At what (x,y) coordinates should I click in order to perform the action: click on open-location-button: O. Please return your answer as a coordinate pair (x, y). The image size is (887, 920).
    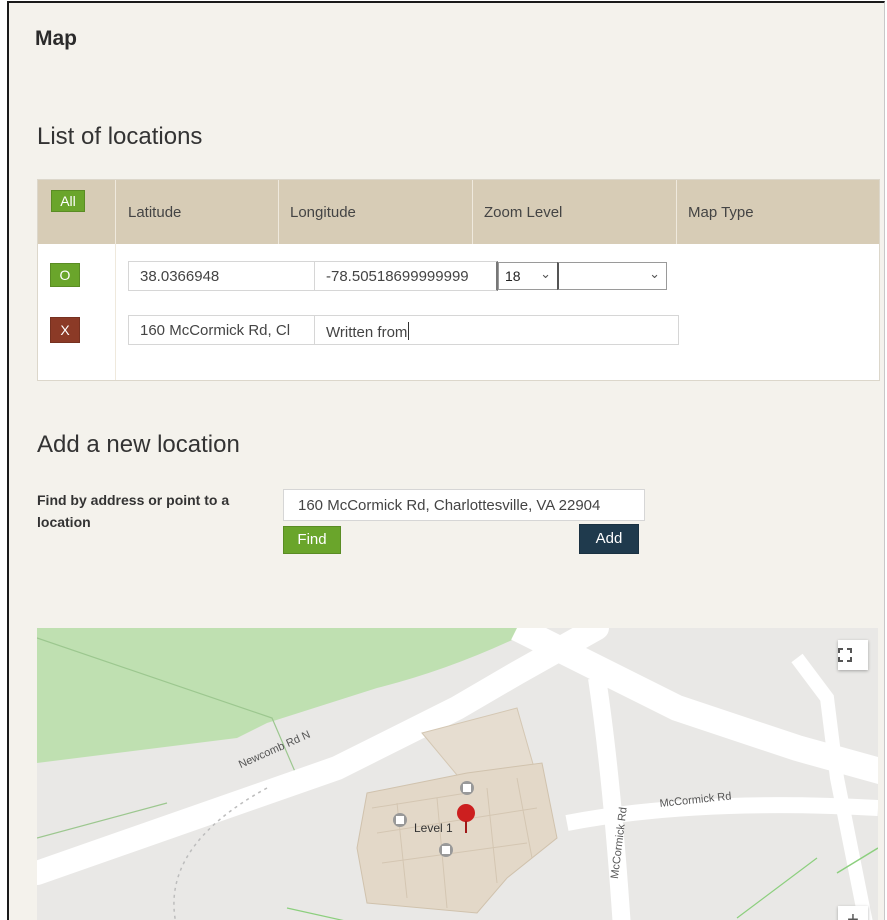
    Looking at the image, I should click on (65, 275).